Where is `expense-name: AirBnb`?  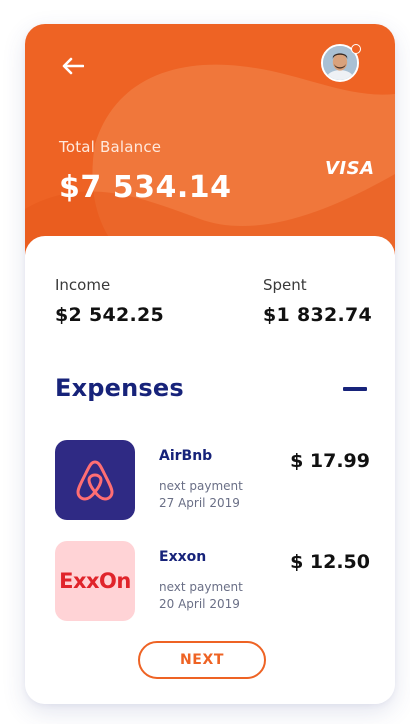
expense-name: AirBnb is located at coordinates (186, 456).